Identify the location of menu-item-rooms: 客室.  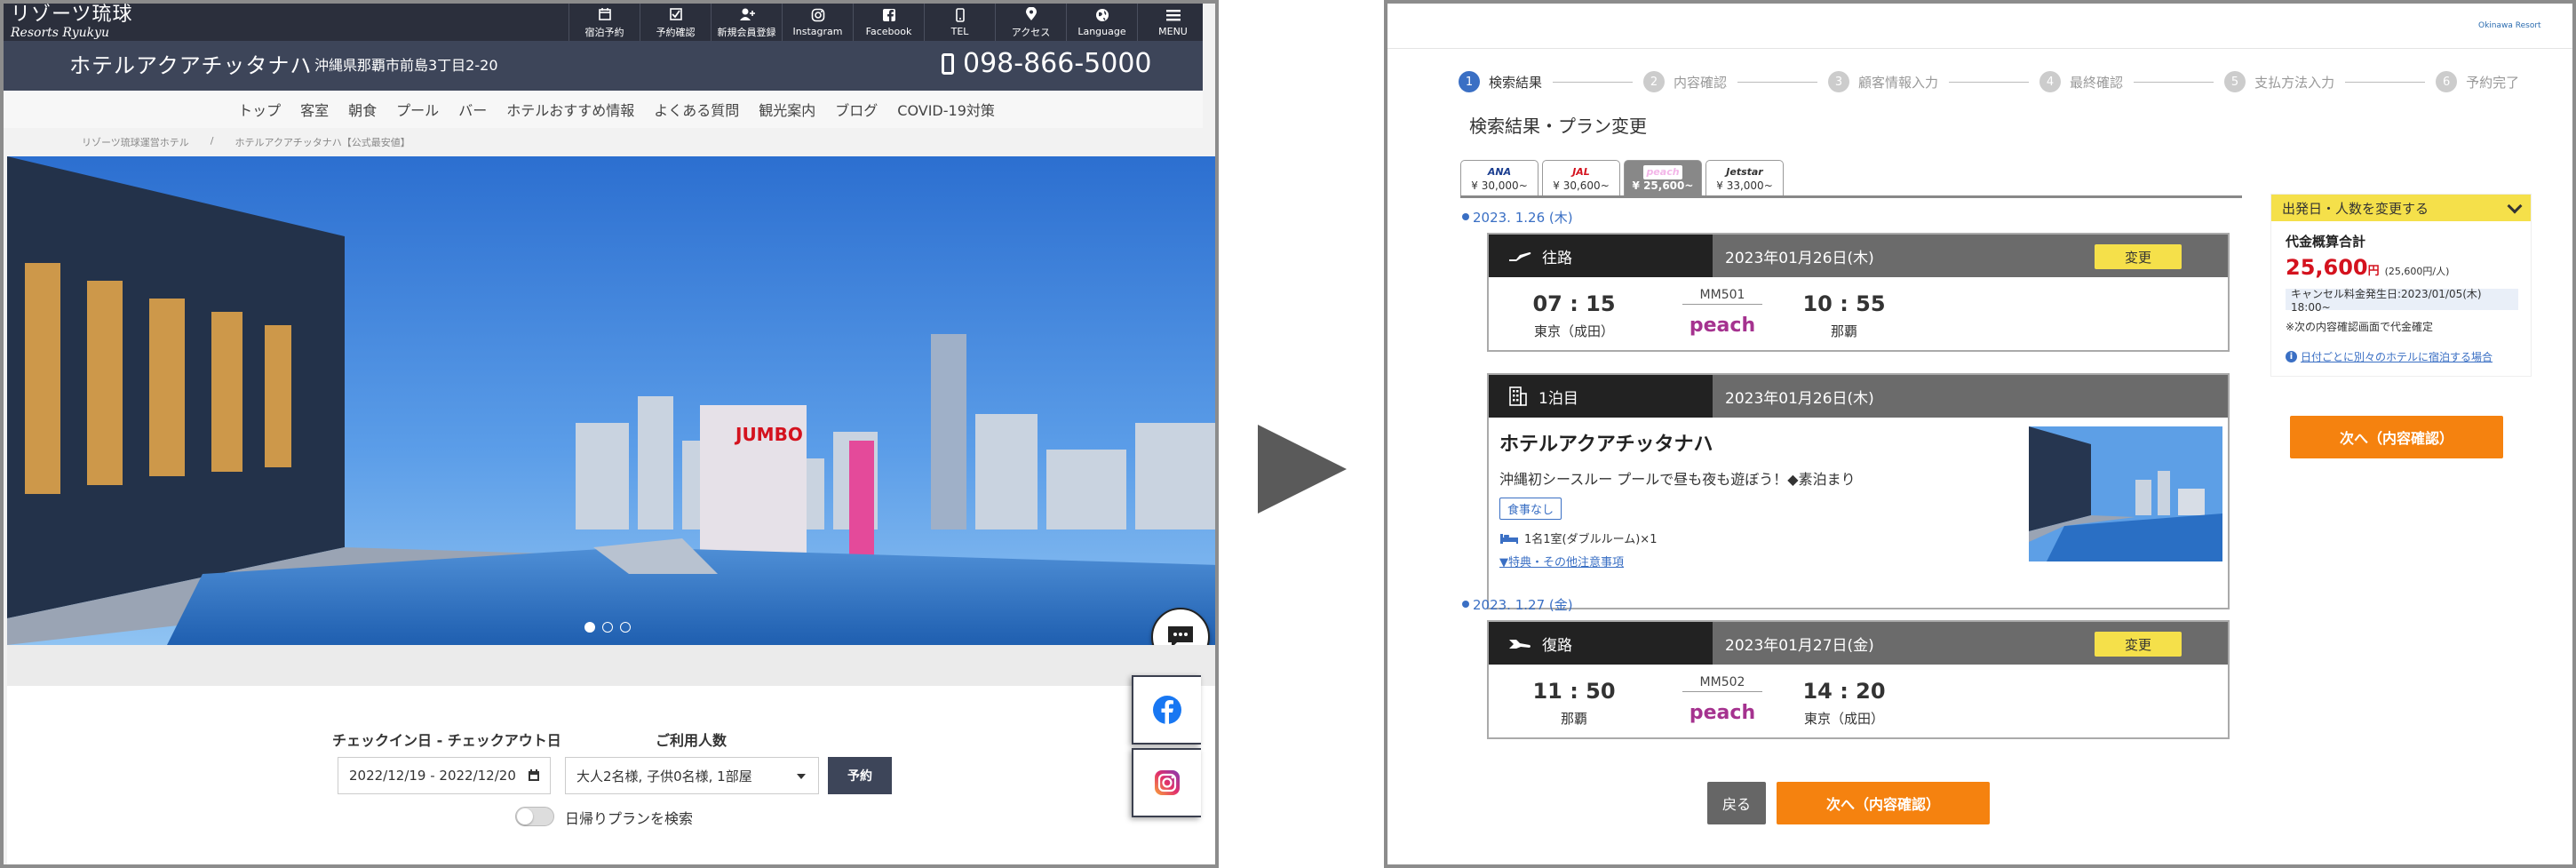
(314, 109).